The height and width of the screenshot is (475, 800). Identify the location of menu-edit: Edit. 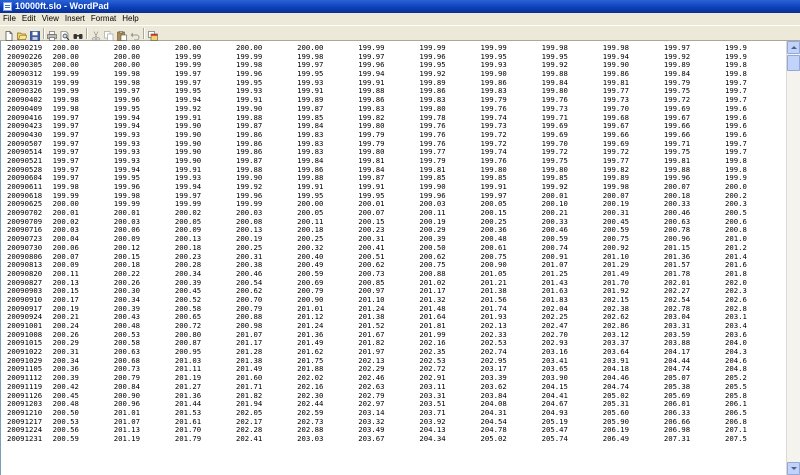
(29, 19).